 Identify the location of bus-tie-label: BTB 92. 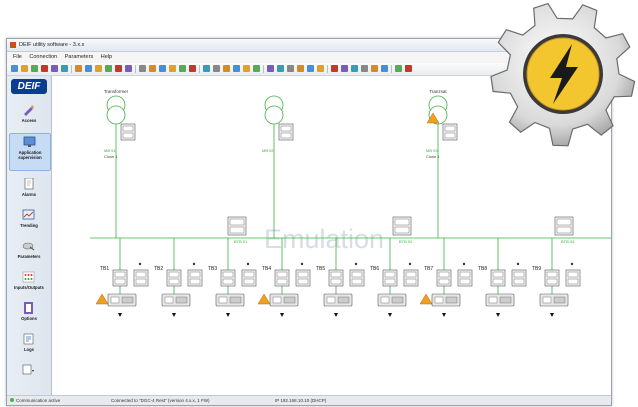
(406, 241).